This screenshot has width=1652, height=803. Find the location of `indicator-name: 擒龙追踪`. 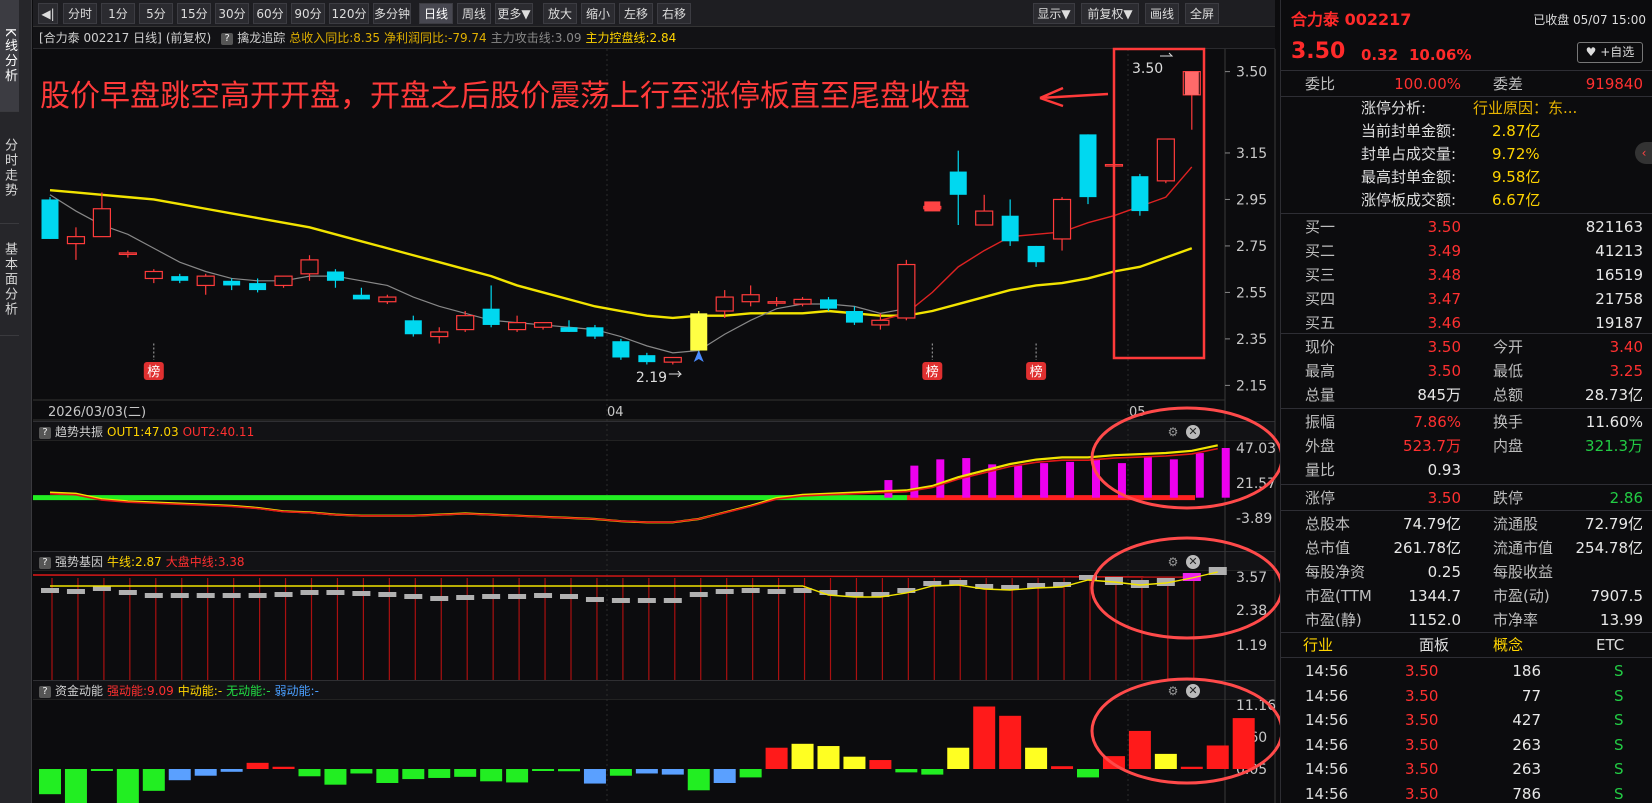

indicator-name: 擒龙追踪 is located at coordinates (261, 38).